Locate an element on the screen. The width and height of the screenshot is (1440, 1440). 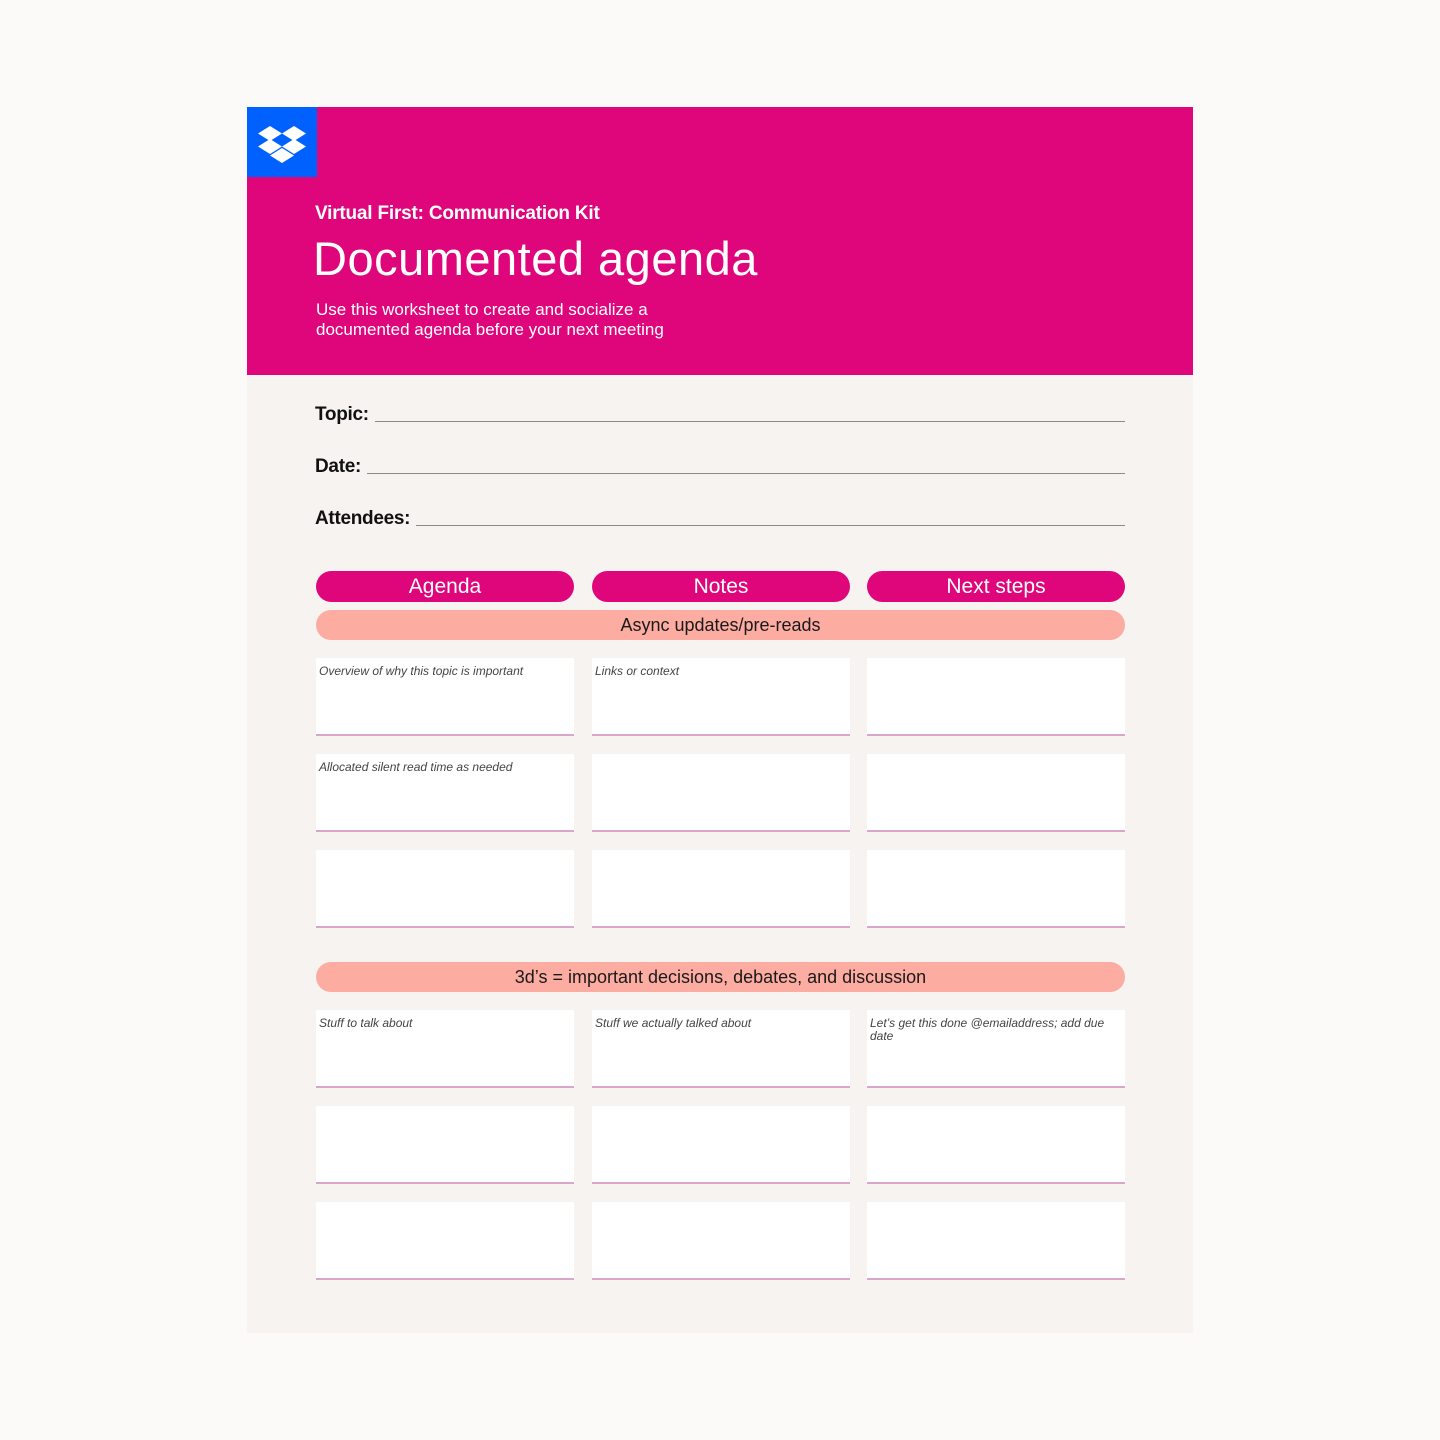
date-input-line is located at coordinates (746, 473).